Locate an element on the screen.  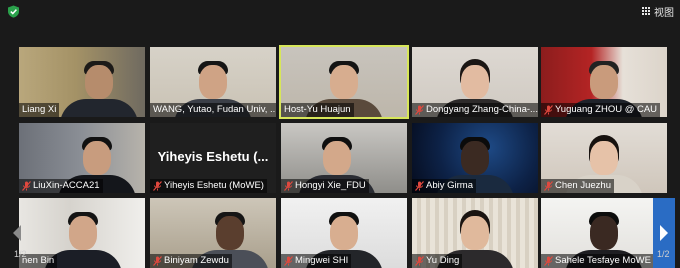
participant-name: LiuXin-ACCA21 is located at coordinates (61, 186).